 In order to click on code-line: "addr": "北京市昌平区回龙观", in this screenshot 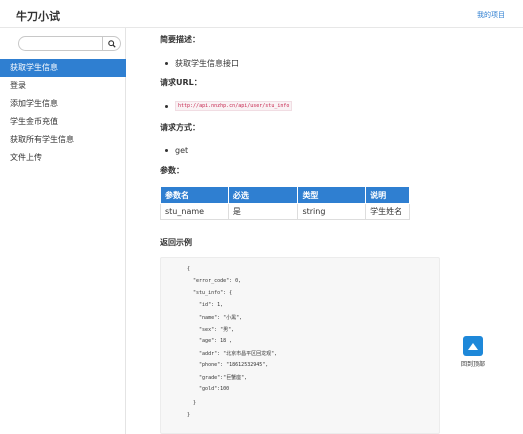, I will do `click(232, 354)`.